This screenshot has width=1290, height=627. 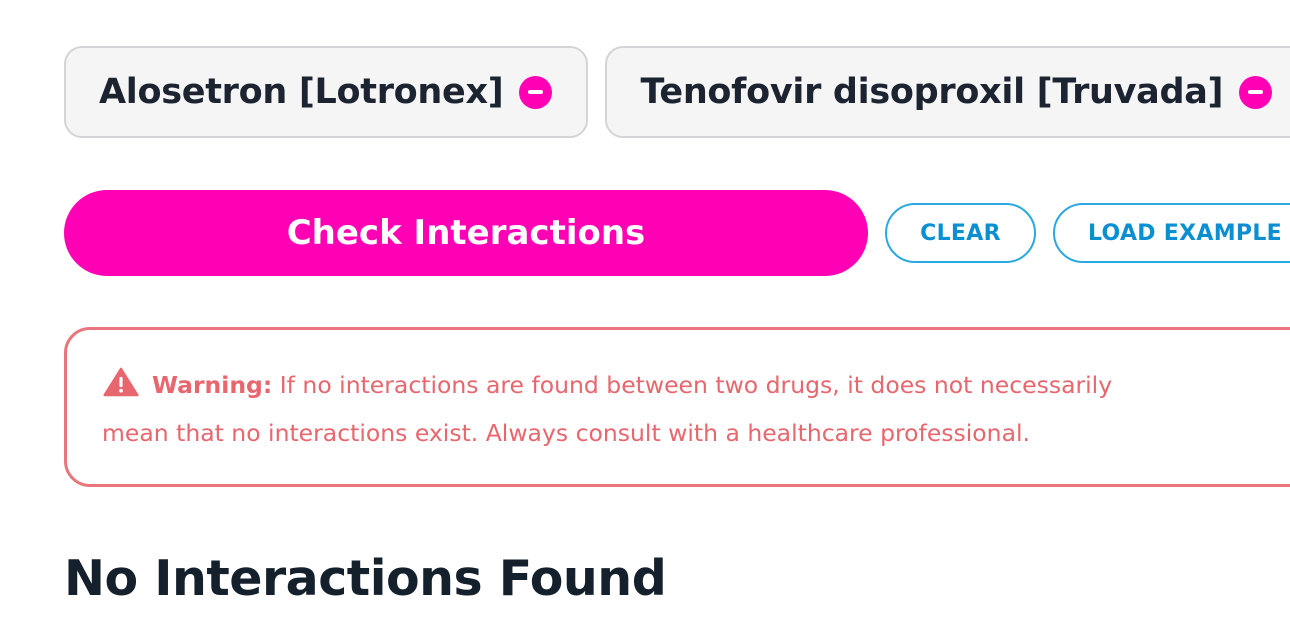 What do you see at coordinates (960, 233) in the screenshot?
I see `clear-button: CLEAR` at bounding box center [960, 233].